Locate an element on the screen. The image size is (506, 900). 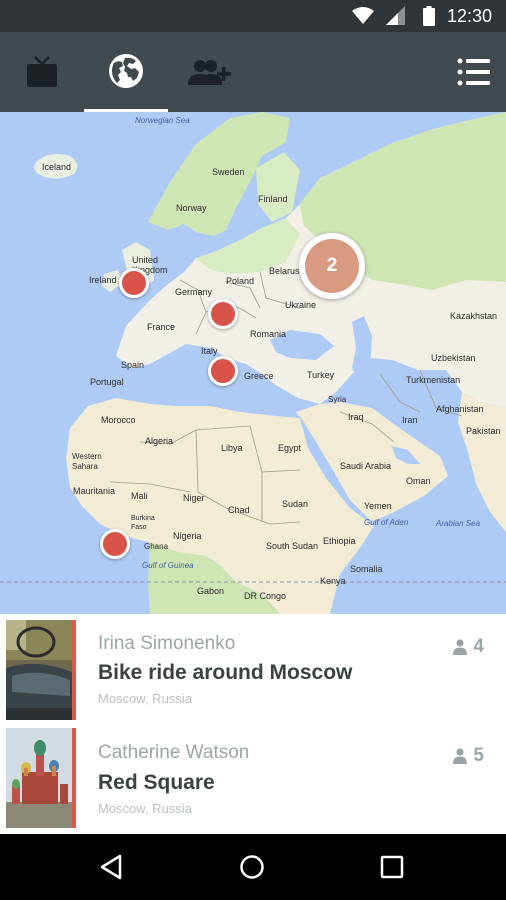
map-label-western-sahara: Western Sahara is located at coordinates (87, 461).